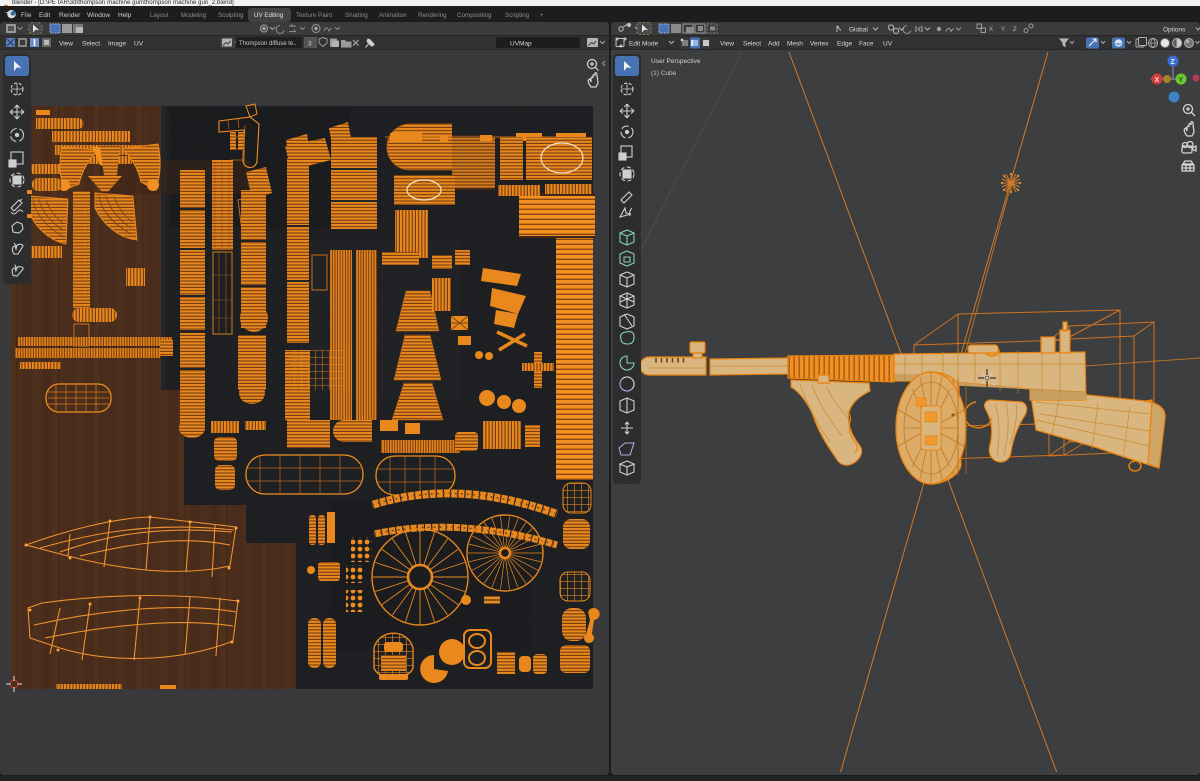 The width and height of the screenshot is (1200, 781). Describe the element at coordinates (819, 44) in the screenshot. I see `svg-text: Vertex` at that location.